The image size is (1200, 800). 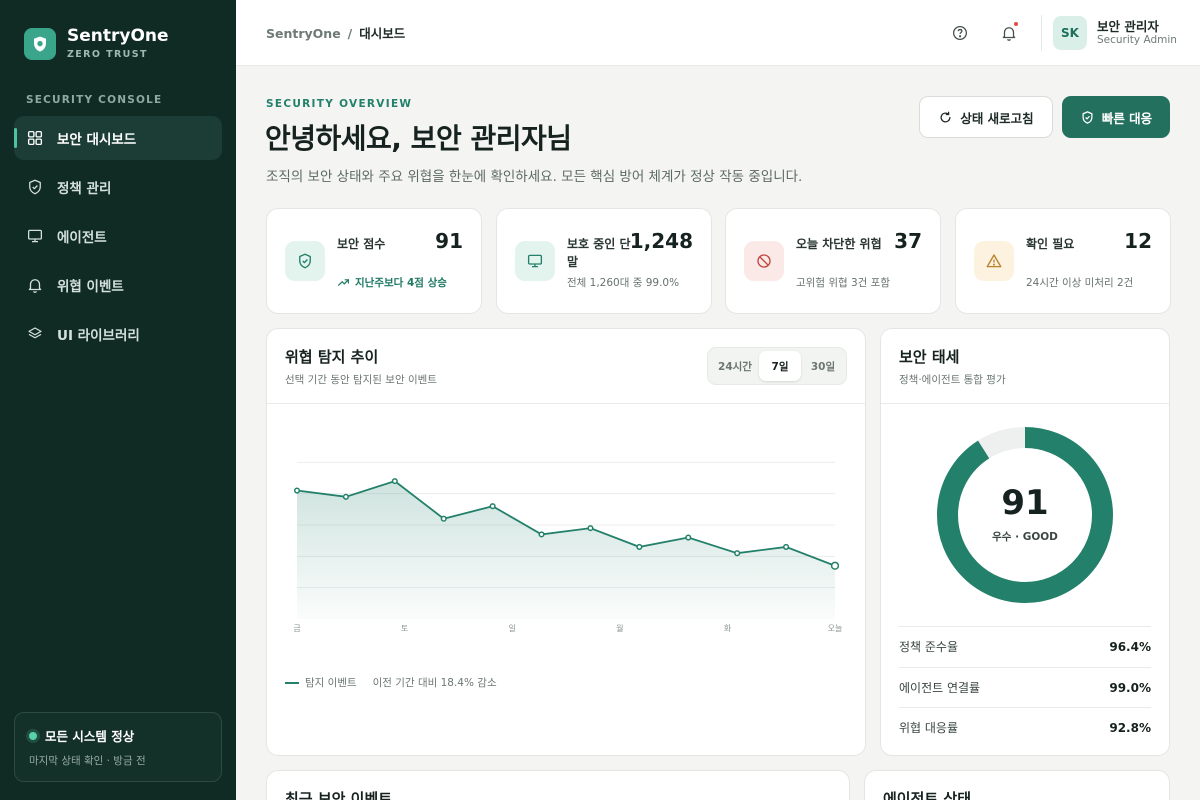 I want to click on metric-value: 92.8%, so click(x=1130, y=727).